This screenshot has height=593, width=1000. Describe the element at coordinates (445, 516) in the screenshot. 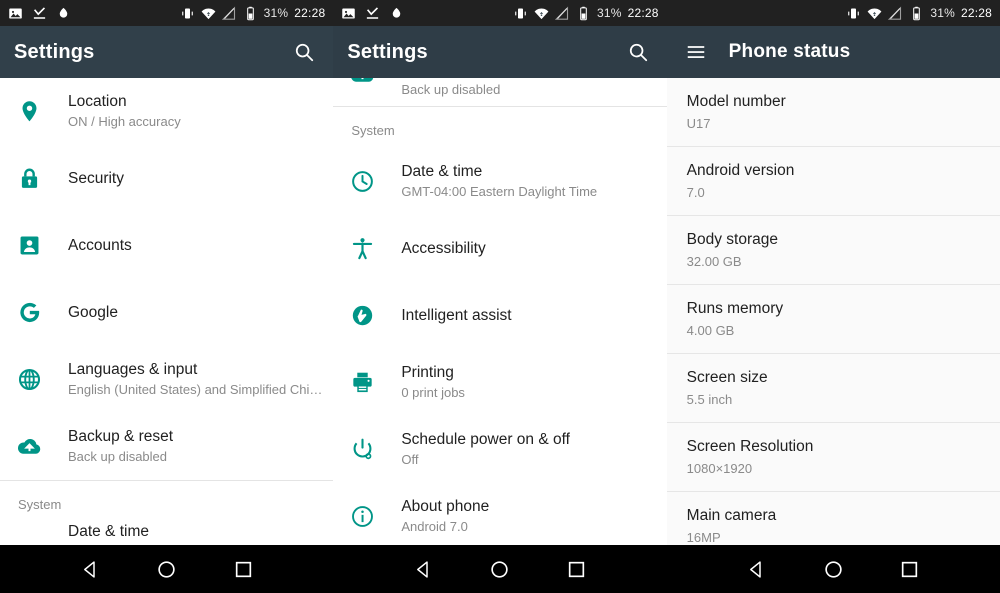

I see `settings-row-text: About phone Android 7.0` at that location.